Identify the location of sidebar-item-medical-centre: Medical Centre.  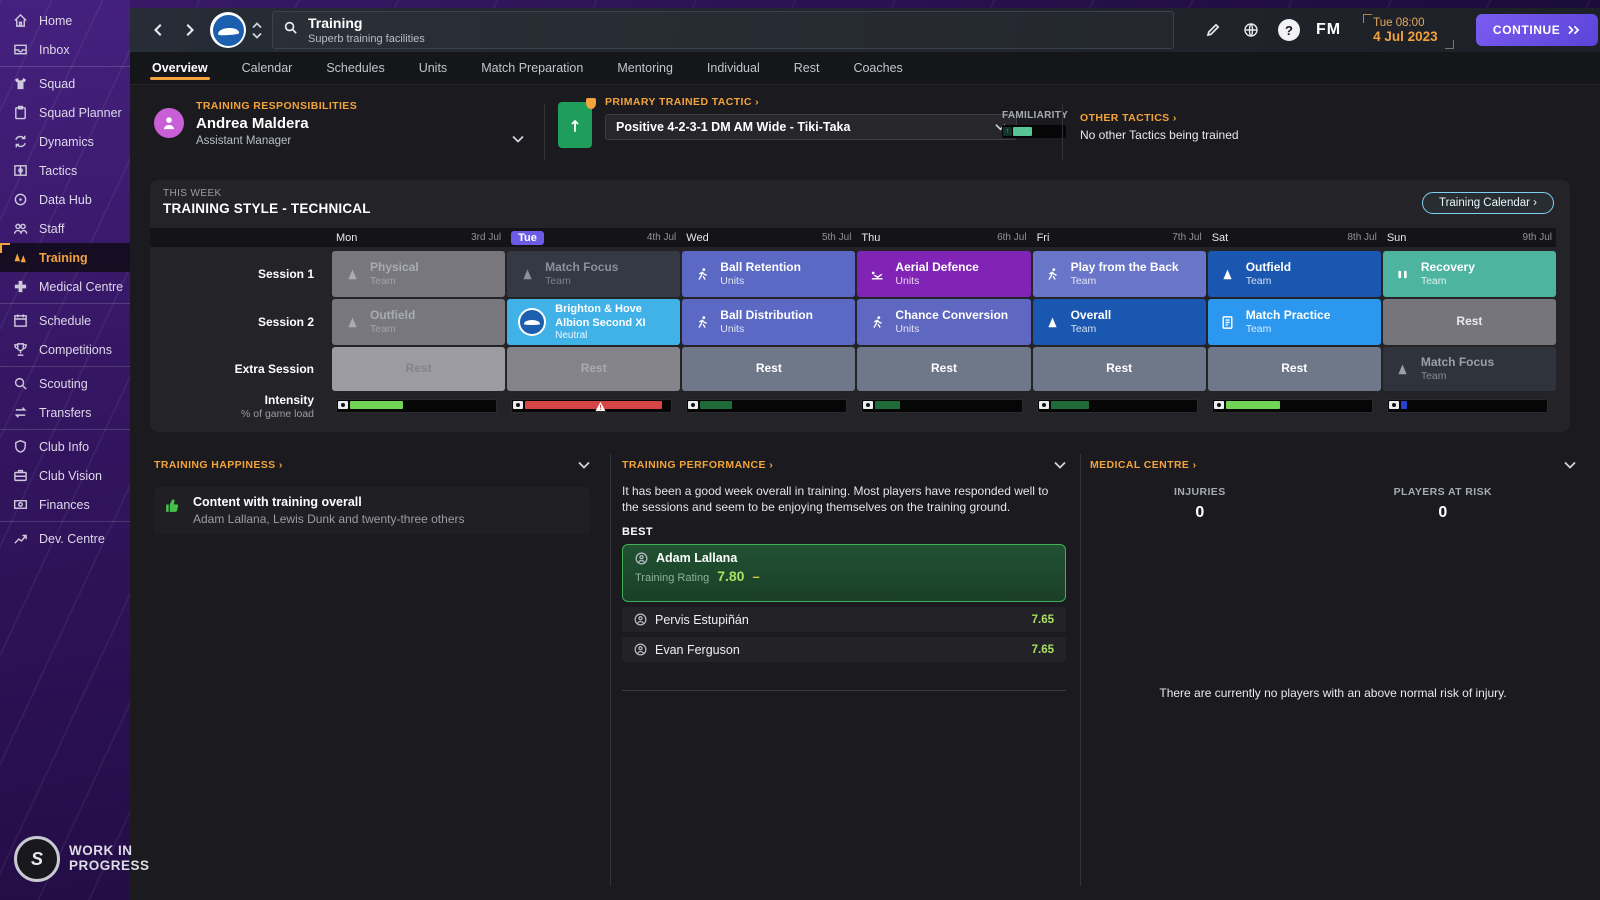
(65, 286).